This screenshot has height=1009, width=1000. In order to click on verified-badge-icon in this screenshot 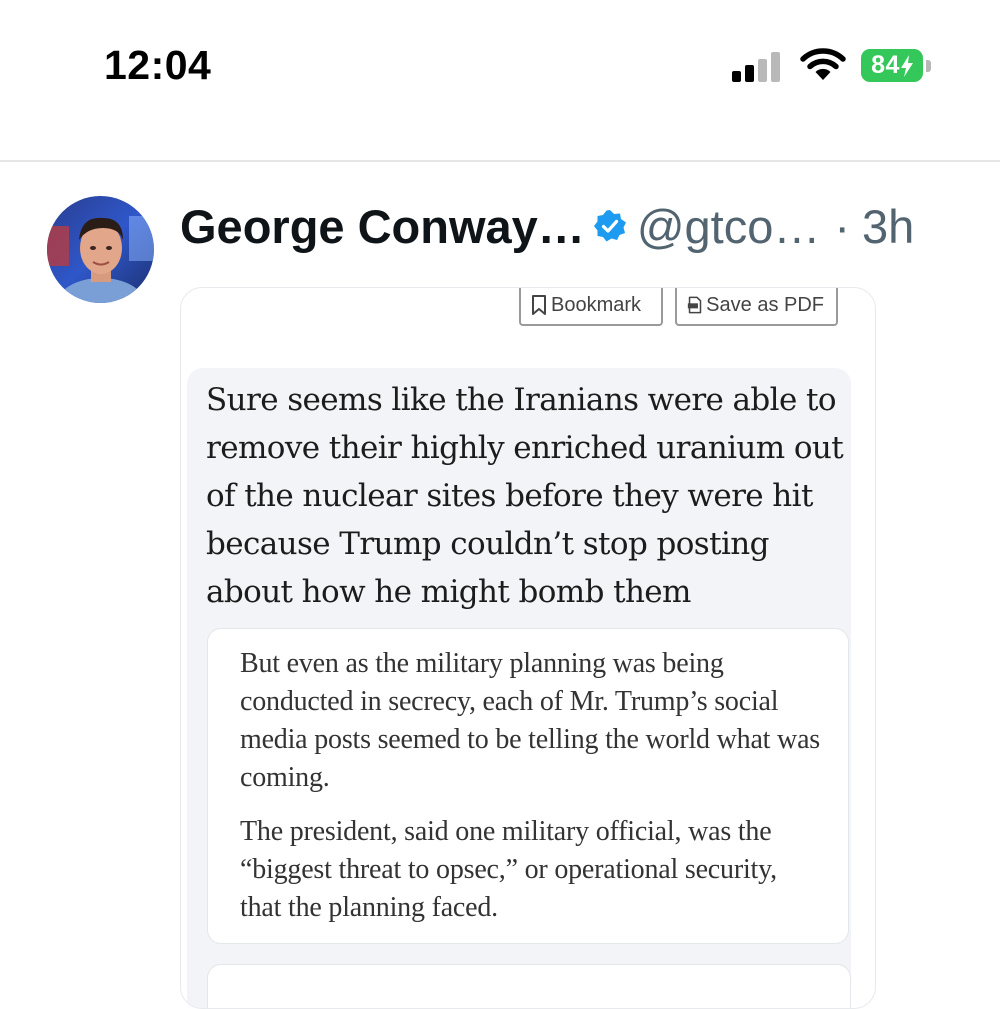, I will do `click(609, 226)`.